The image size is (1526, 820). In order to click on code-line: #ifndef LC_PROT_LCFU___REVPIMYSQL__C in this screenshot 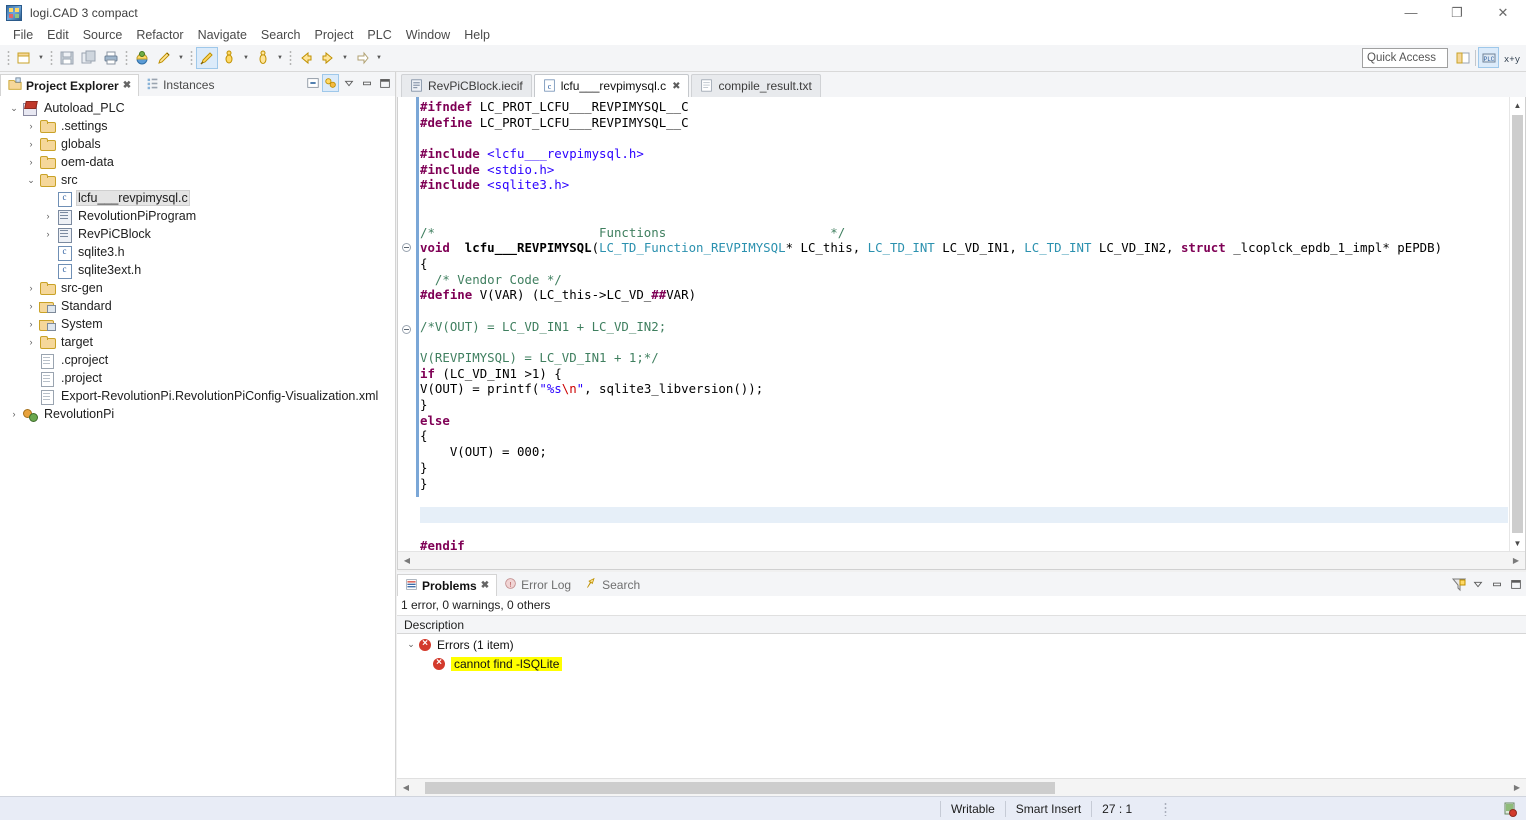, I will do `click(964, 107)`.